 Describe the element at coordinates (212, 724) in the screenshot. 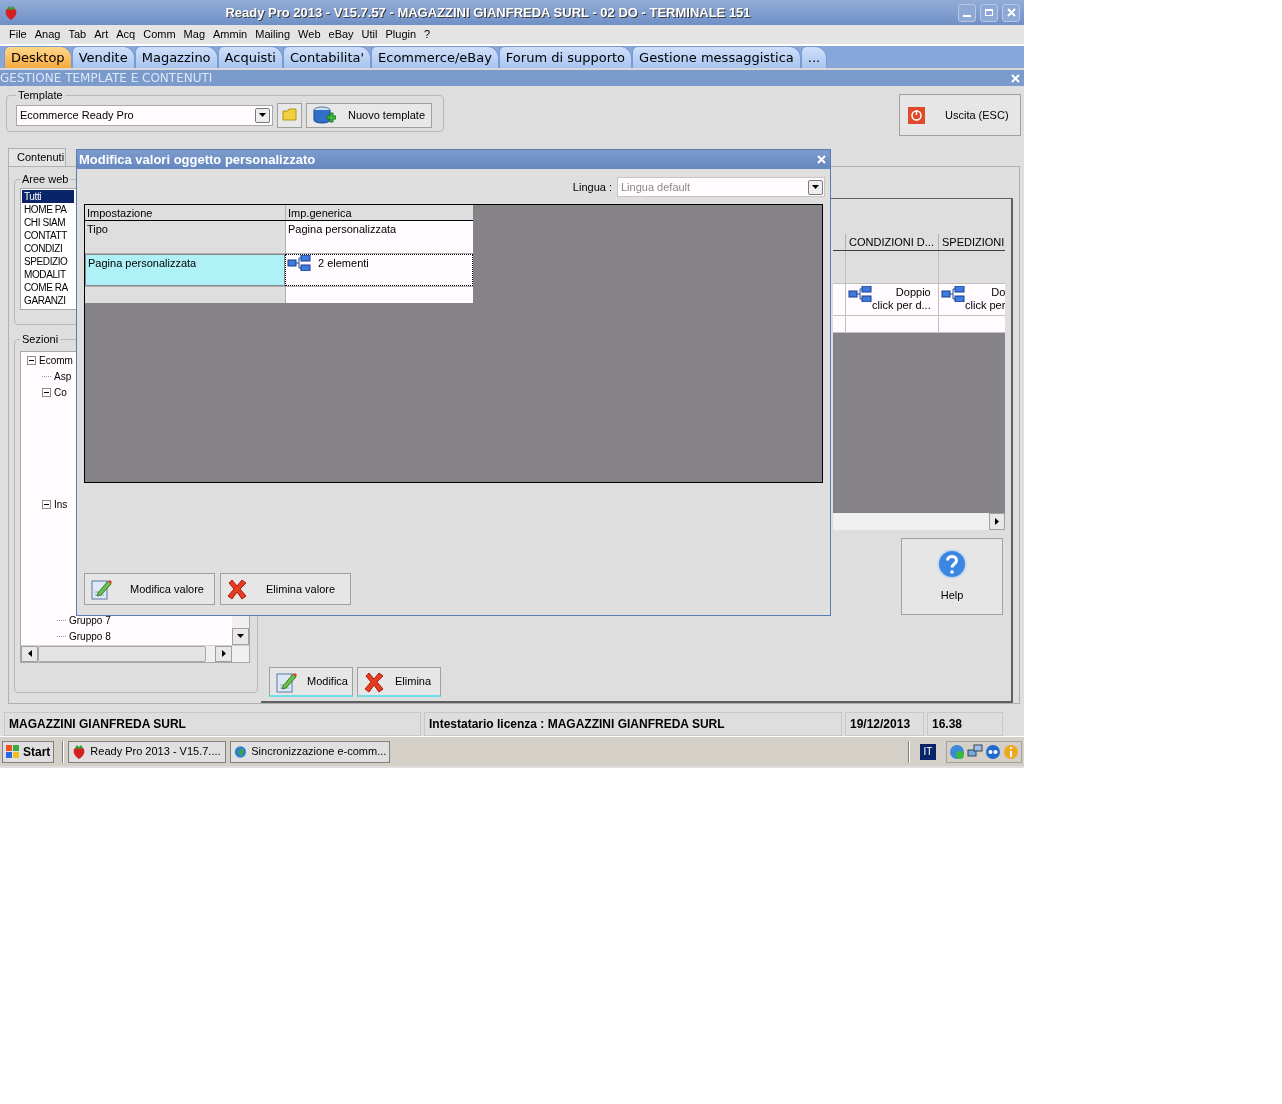

I see `status-panel: MAGAZZINI GIANFREDA SURL` at that location.